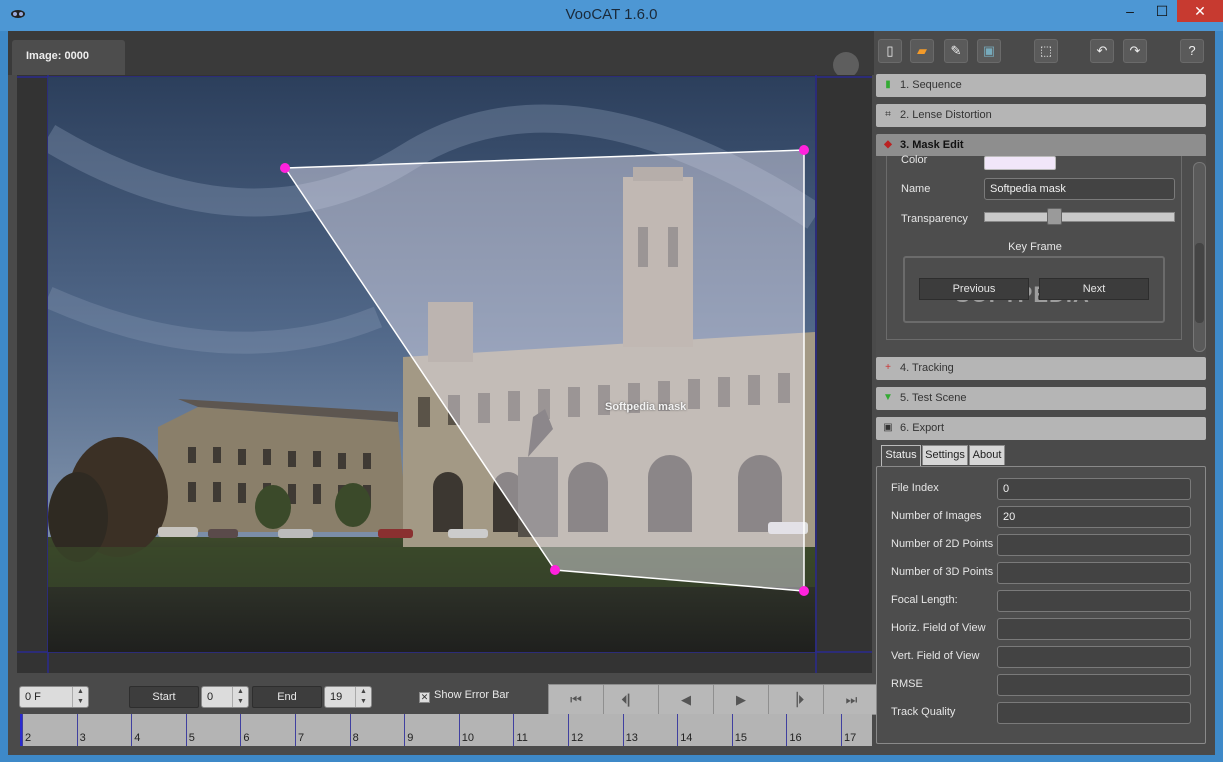  Describe the element at coordinates (446, 730) in the screenshot. I see `timeline-ruler: 2 3 4 5 6 7 8 9 10 11 12 13 14 15 16 17` at that location.